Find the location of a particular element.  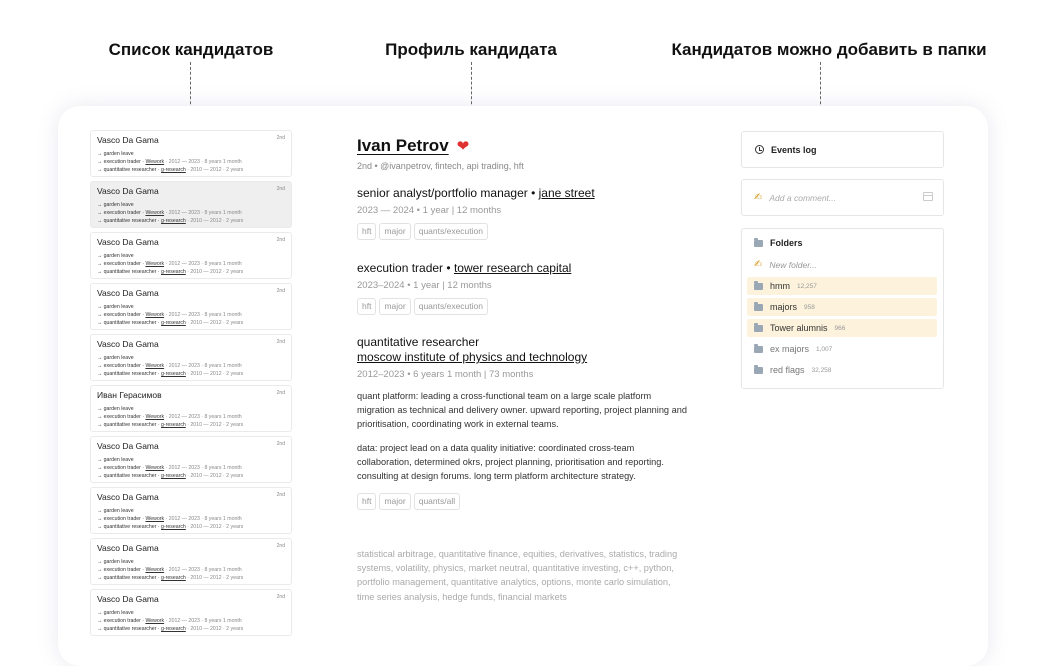

folder-item-ex-majors: ex majors 1,007 is located at coordinates (842, 349).